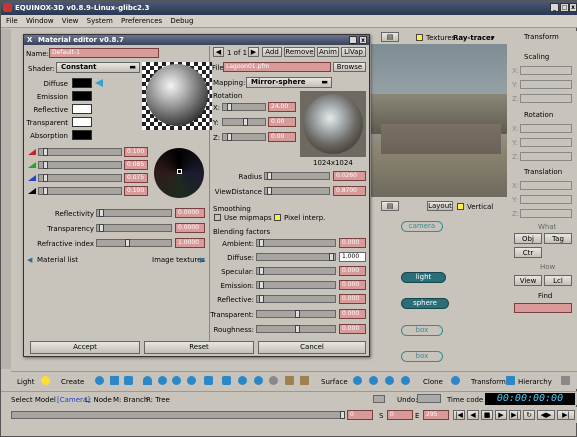 The image size is (577, 437). Describe the element at coordinates (297, 176) in the screenshot. I see `radius-slider` at that location.